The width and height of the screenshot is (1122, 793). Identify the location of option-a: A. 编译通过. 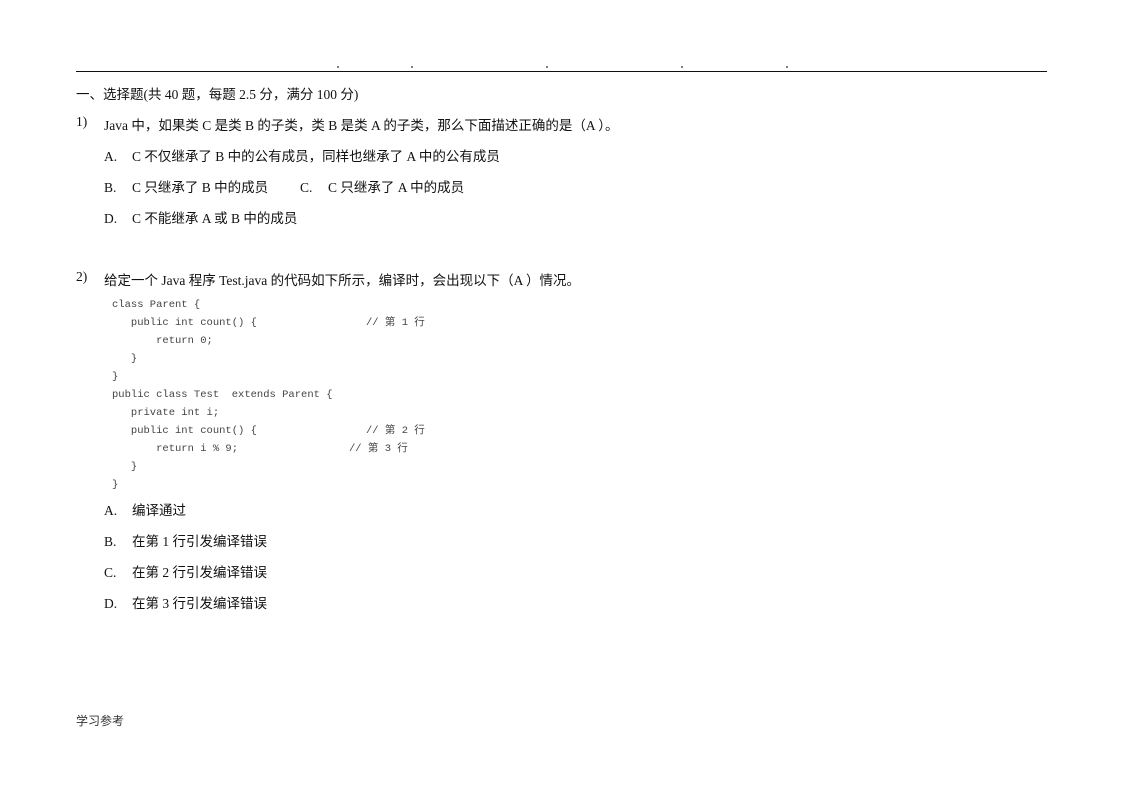
(145, 509).